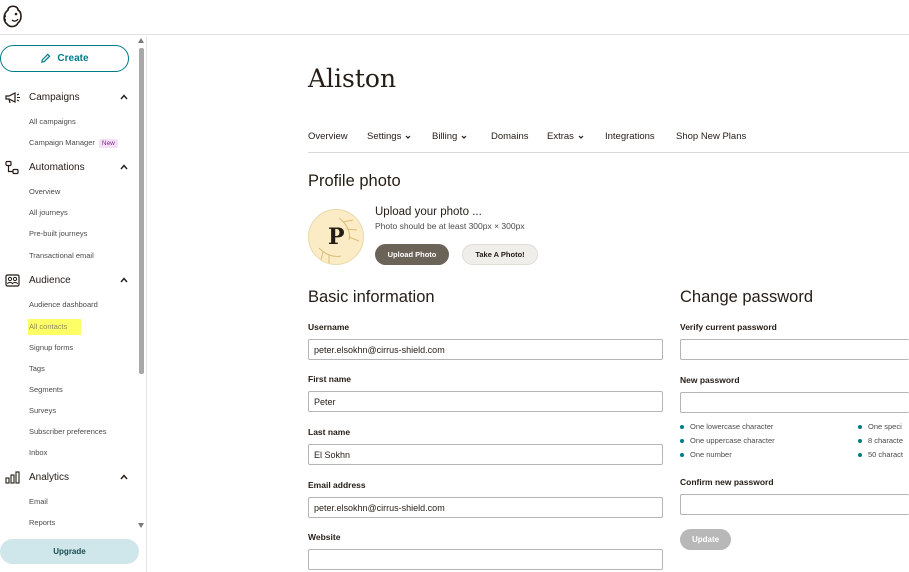  I want to click on take-photo-button: Take A Photo!, so click(500, 254).